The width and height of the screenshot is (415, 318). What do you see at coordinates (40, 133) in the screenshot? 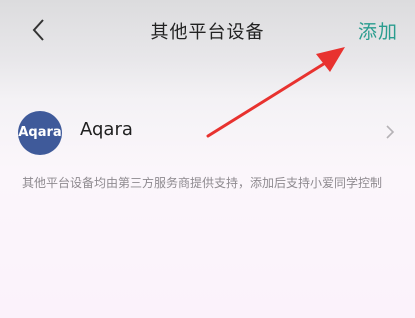
I see `aqara-logo: Aqara` at bounding box center [40, 133].